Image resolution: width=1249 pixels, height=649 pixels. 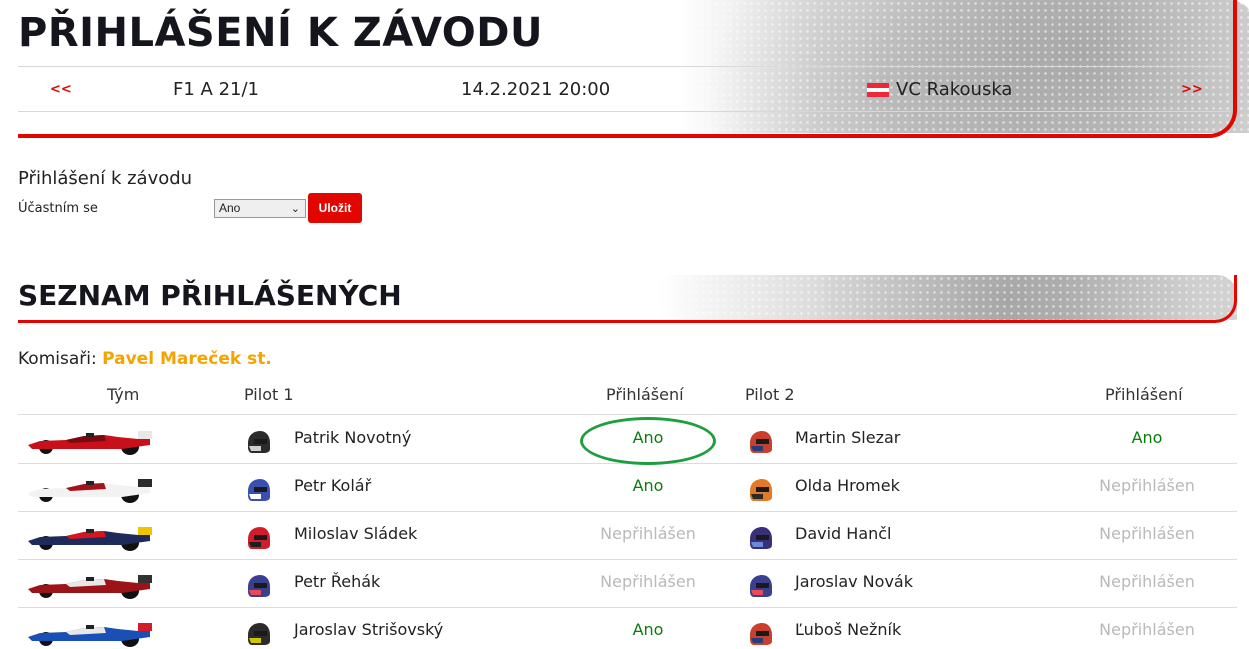 What do you see at coordinates (90, 441) in the screenshot?
I see `ferrari-car-icon` at bounding box center [90, 441].